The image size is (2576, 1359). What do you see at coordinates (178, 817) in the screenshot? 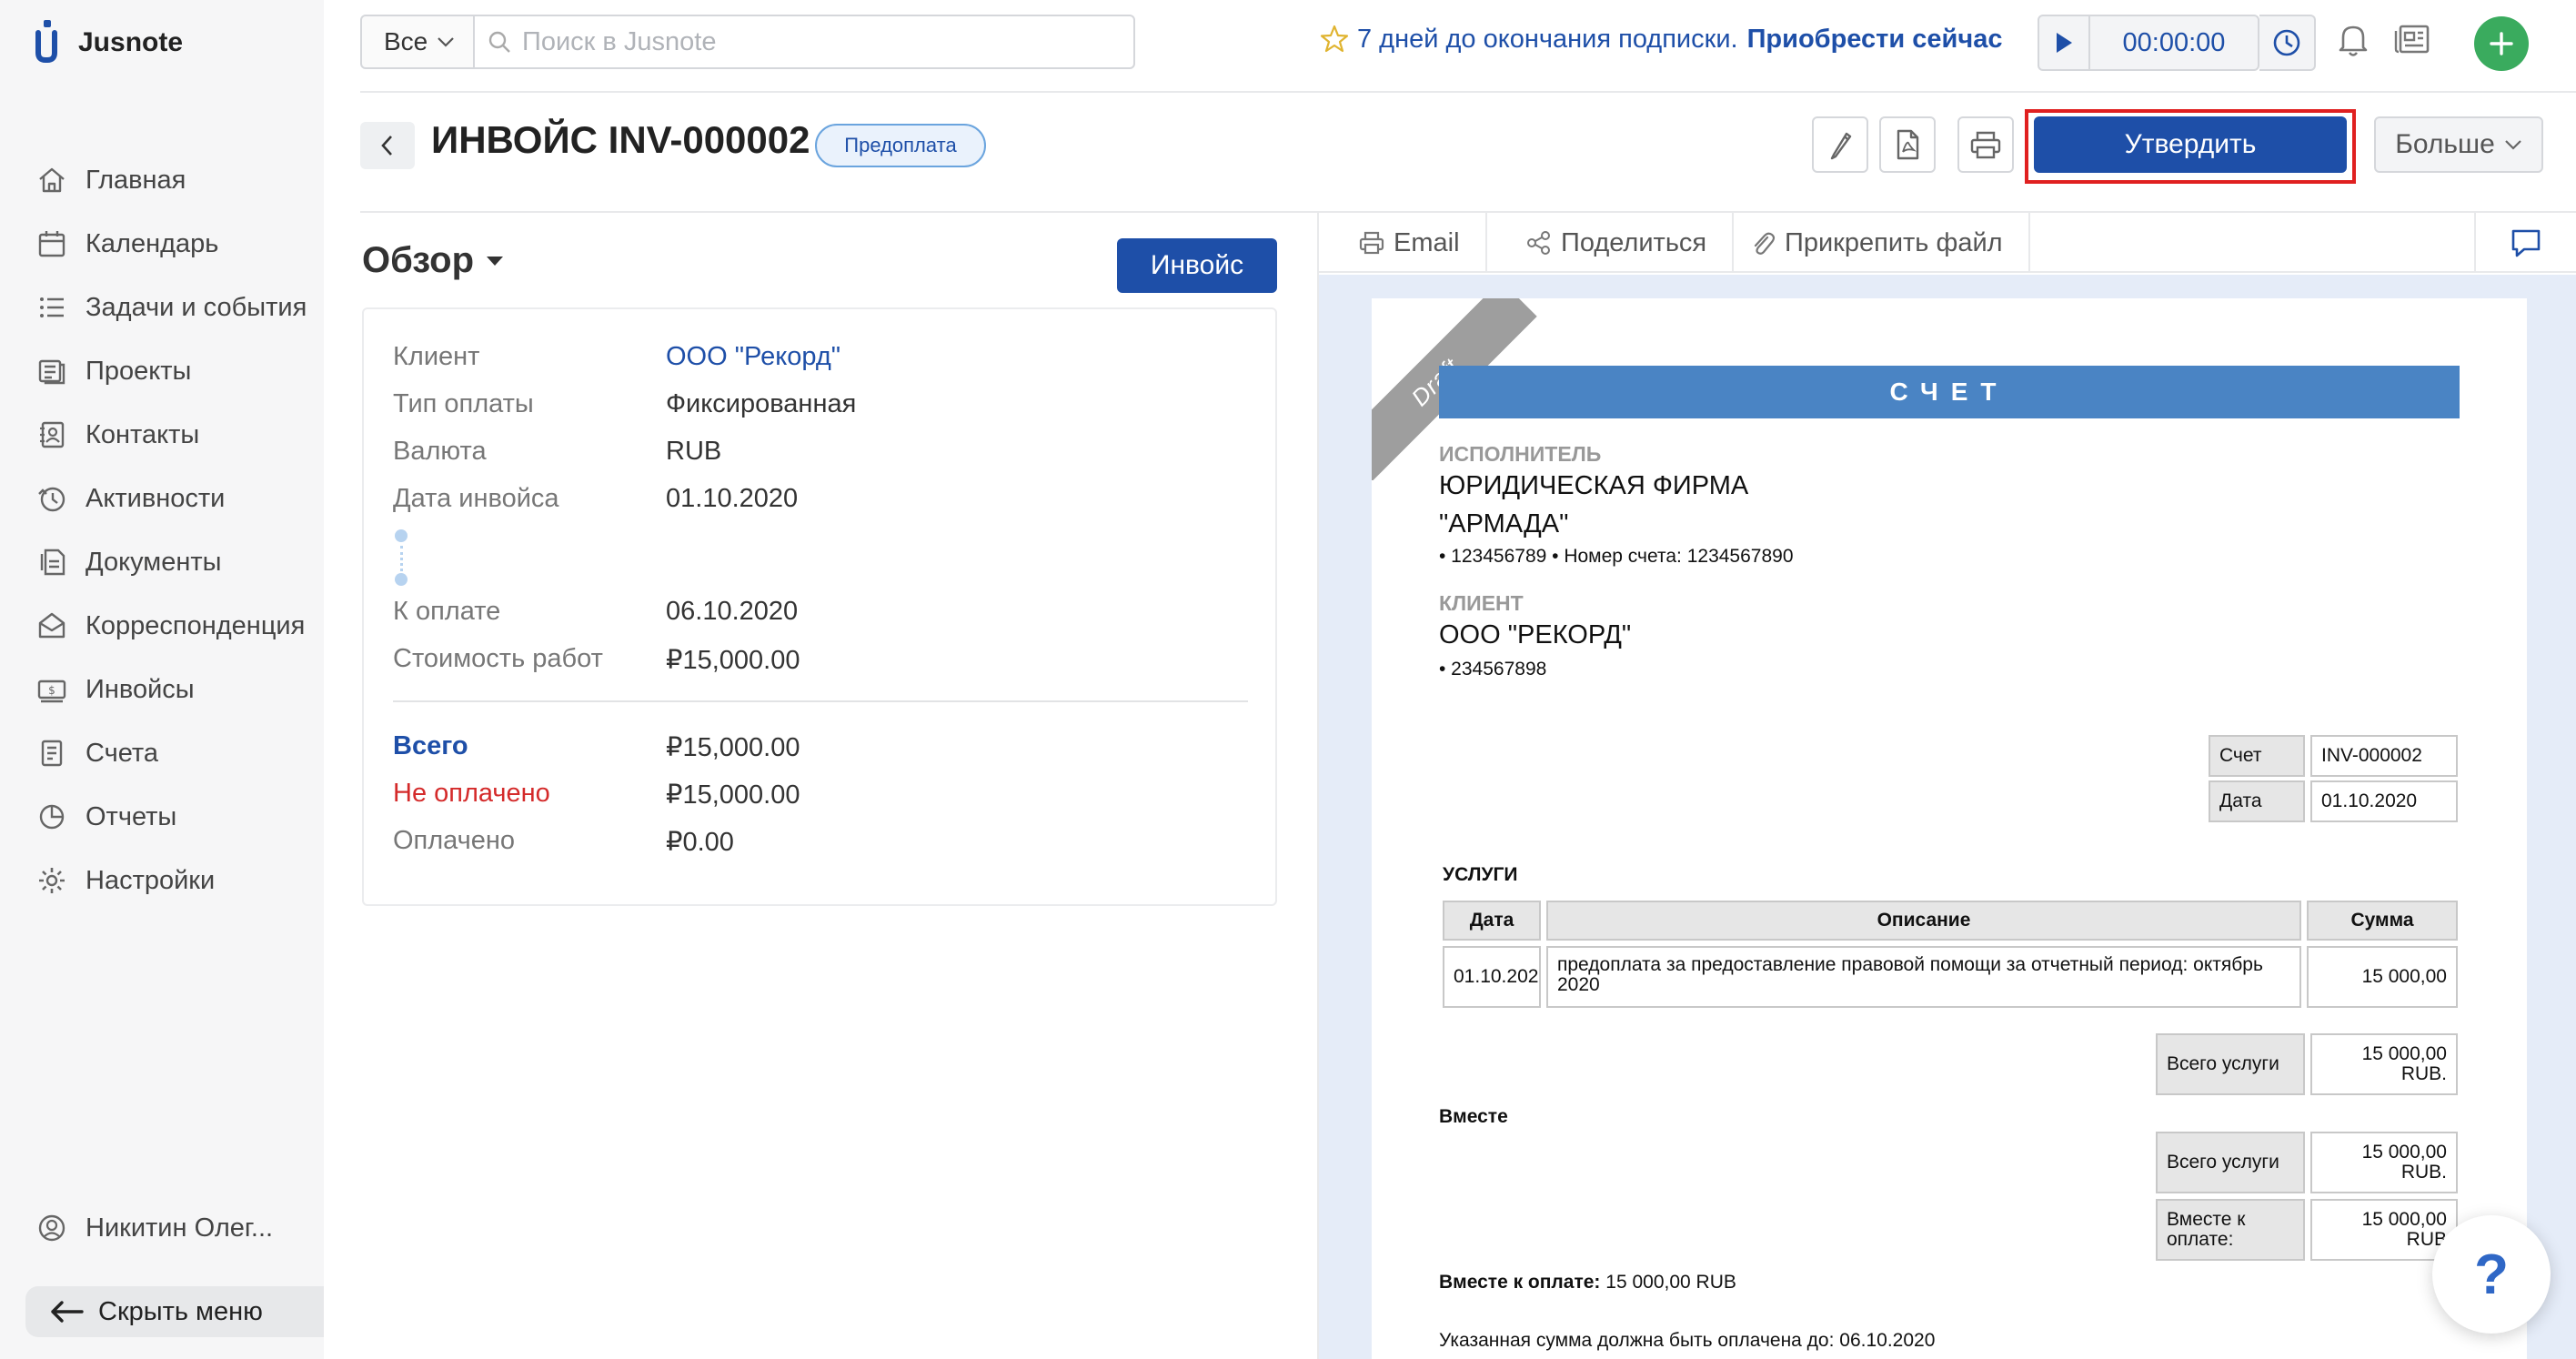
I see `sidebar-item-reports: Отчеты` at bounding box center [178, 817].